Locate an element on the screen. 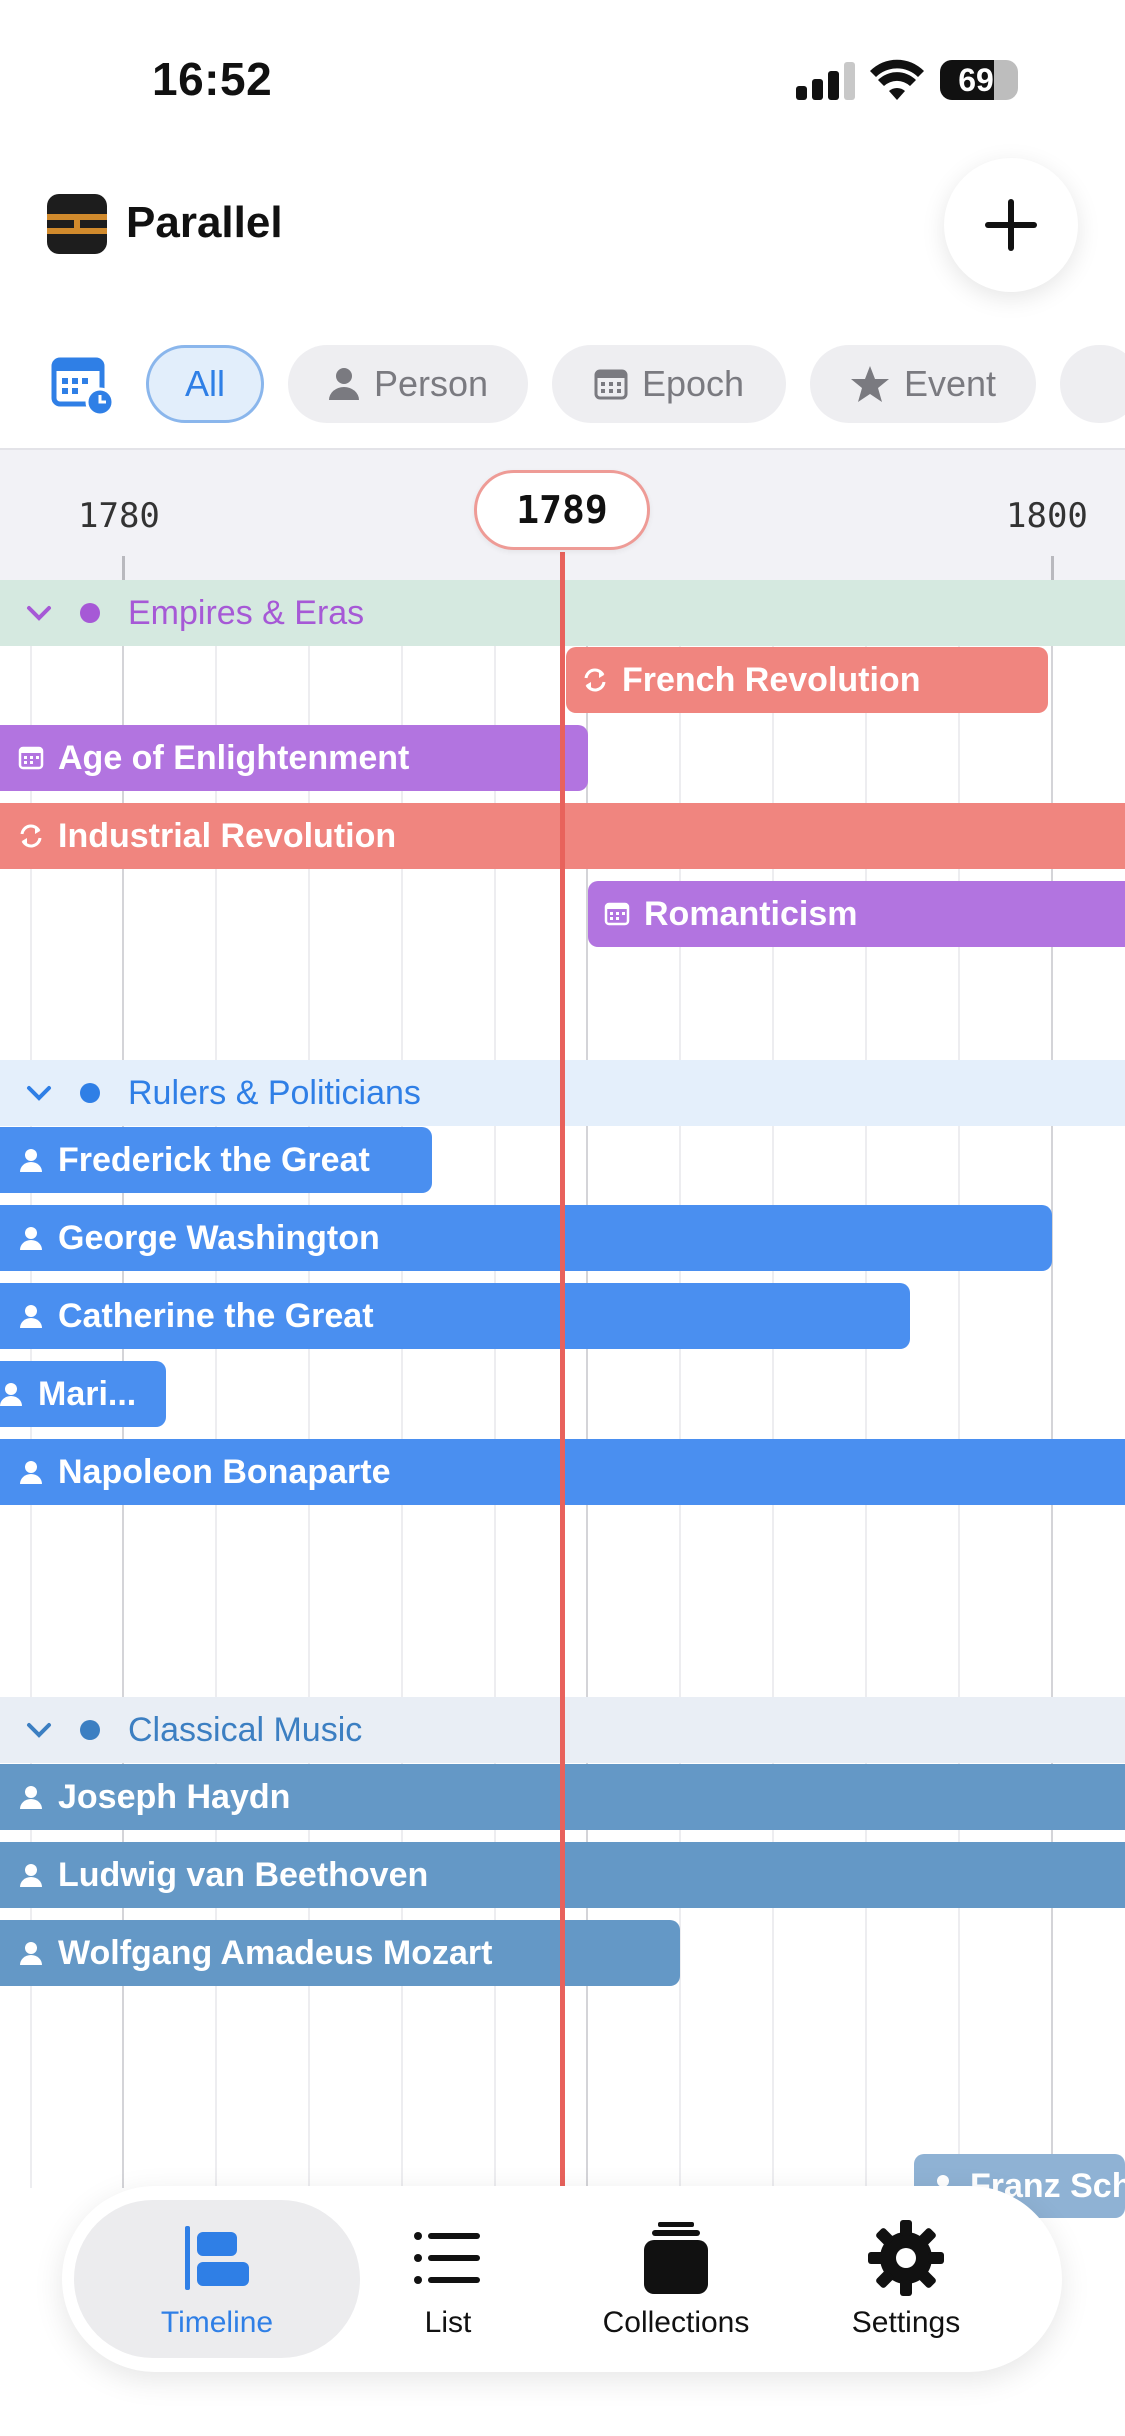  tab-settings: Settings is located at coordinates (906, 2279).